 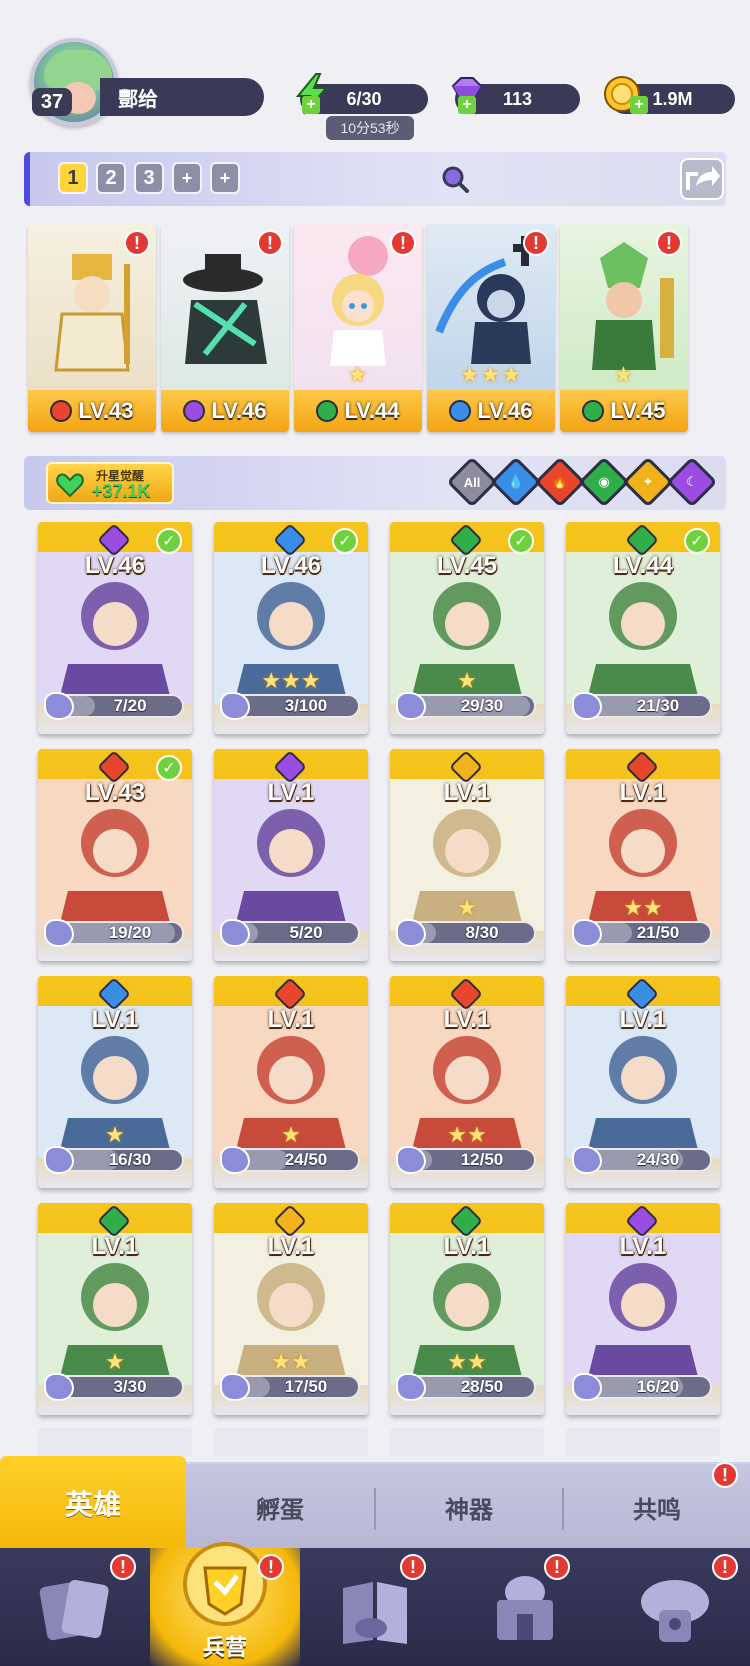 What do you see at coordinates (306, 932) in the screenshot?
I see `shard-progress-text: 5/20` at bounding box center [306, 932].